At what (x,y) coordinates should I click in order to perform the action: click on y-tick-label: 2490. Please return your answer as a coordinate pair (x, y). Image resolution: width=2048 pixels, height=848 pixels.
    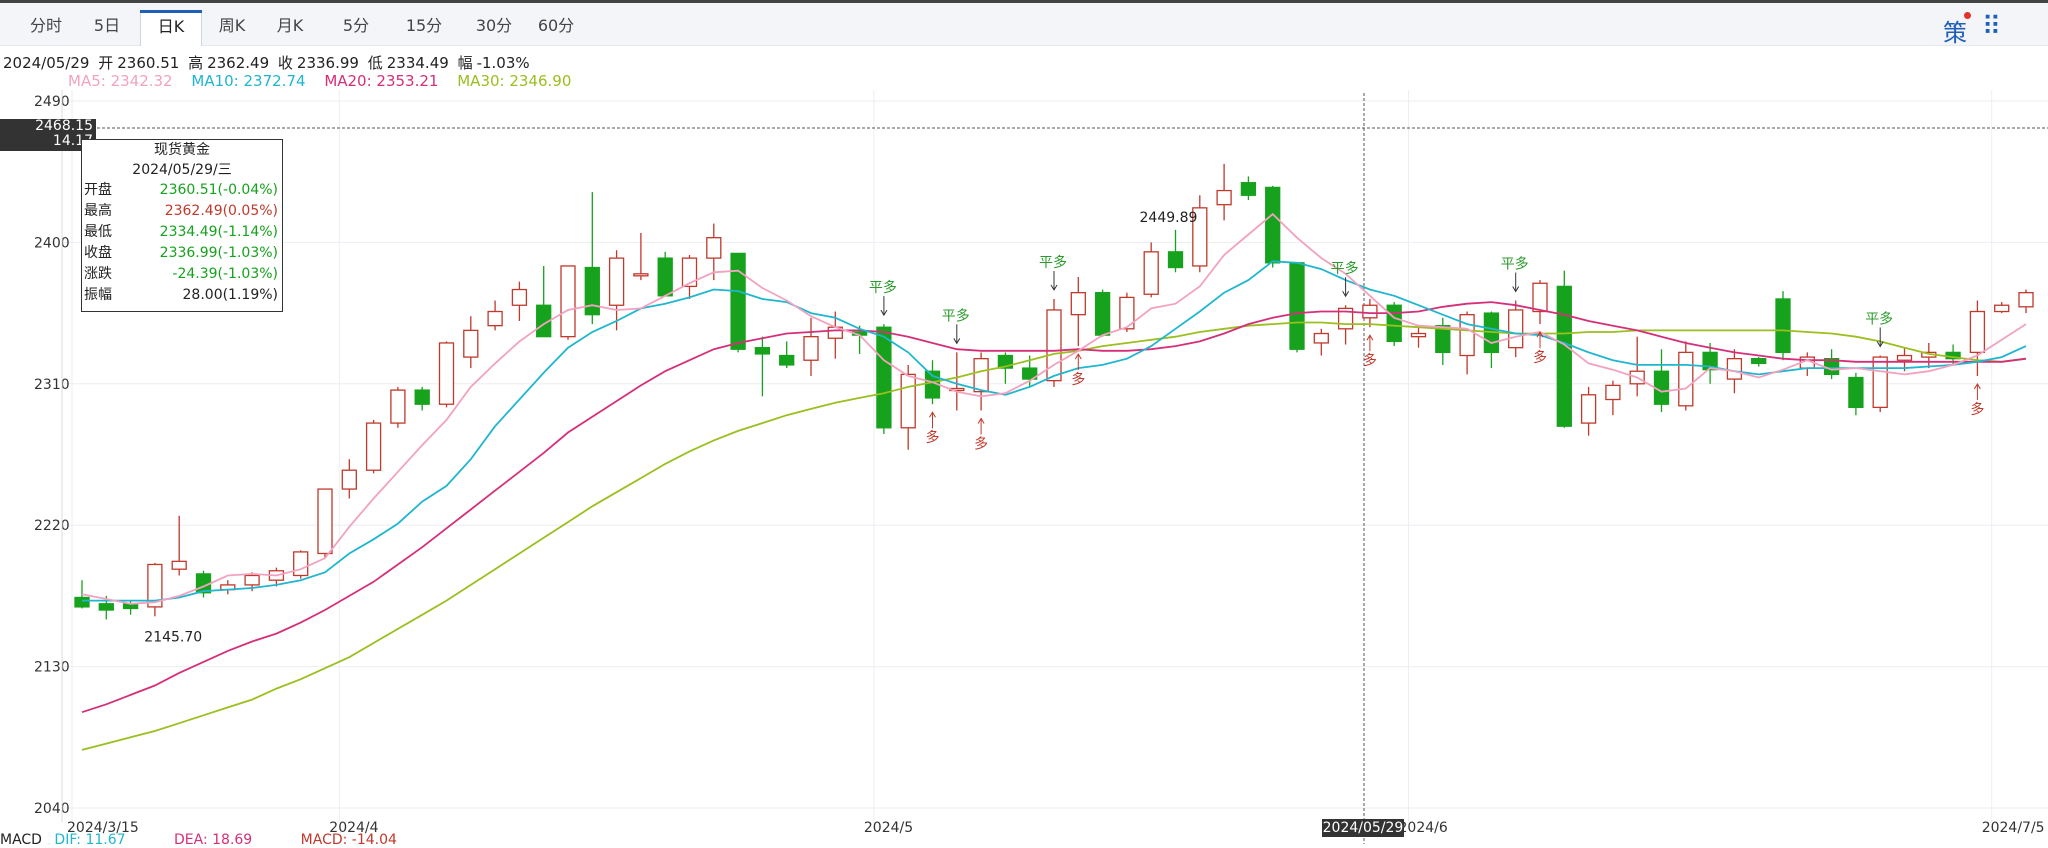
    Looking at the image, I should click on (52, 102).